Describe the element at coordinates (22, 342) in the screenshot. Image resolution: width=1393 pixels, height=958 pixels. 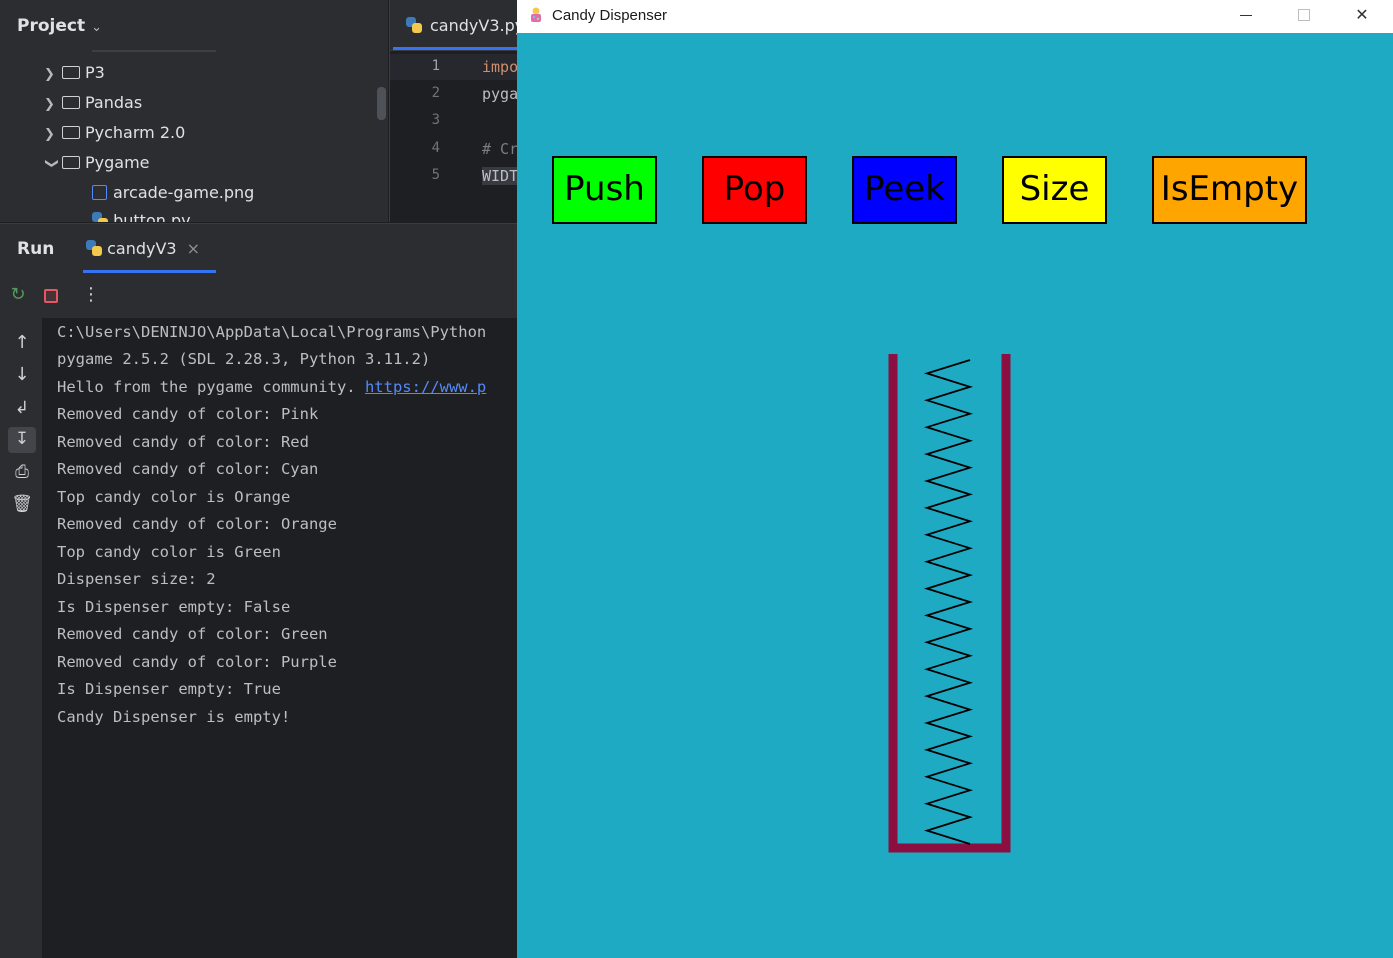
I see `arrow-up-icon: ↑` at that location.